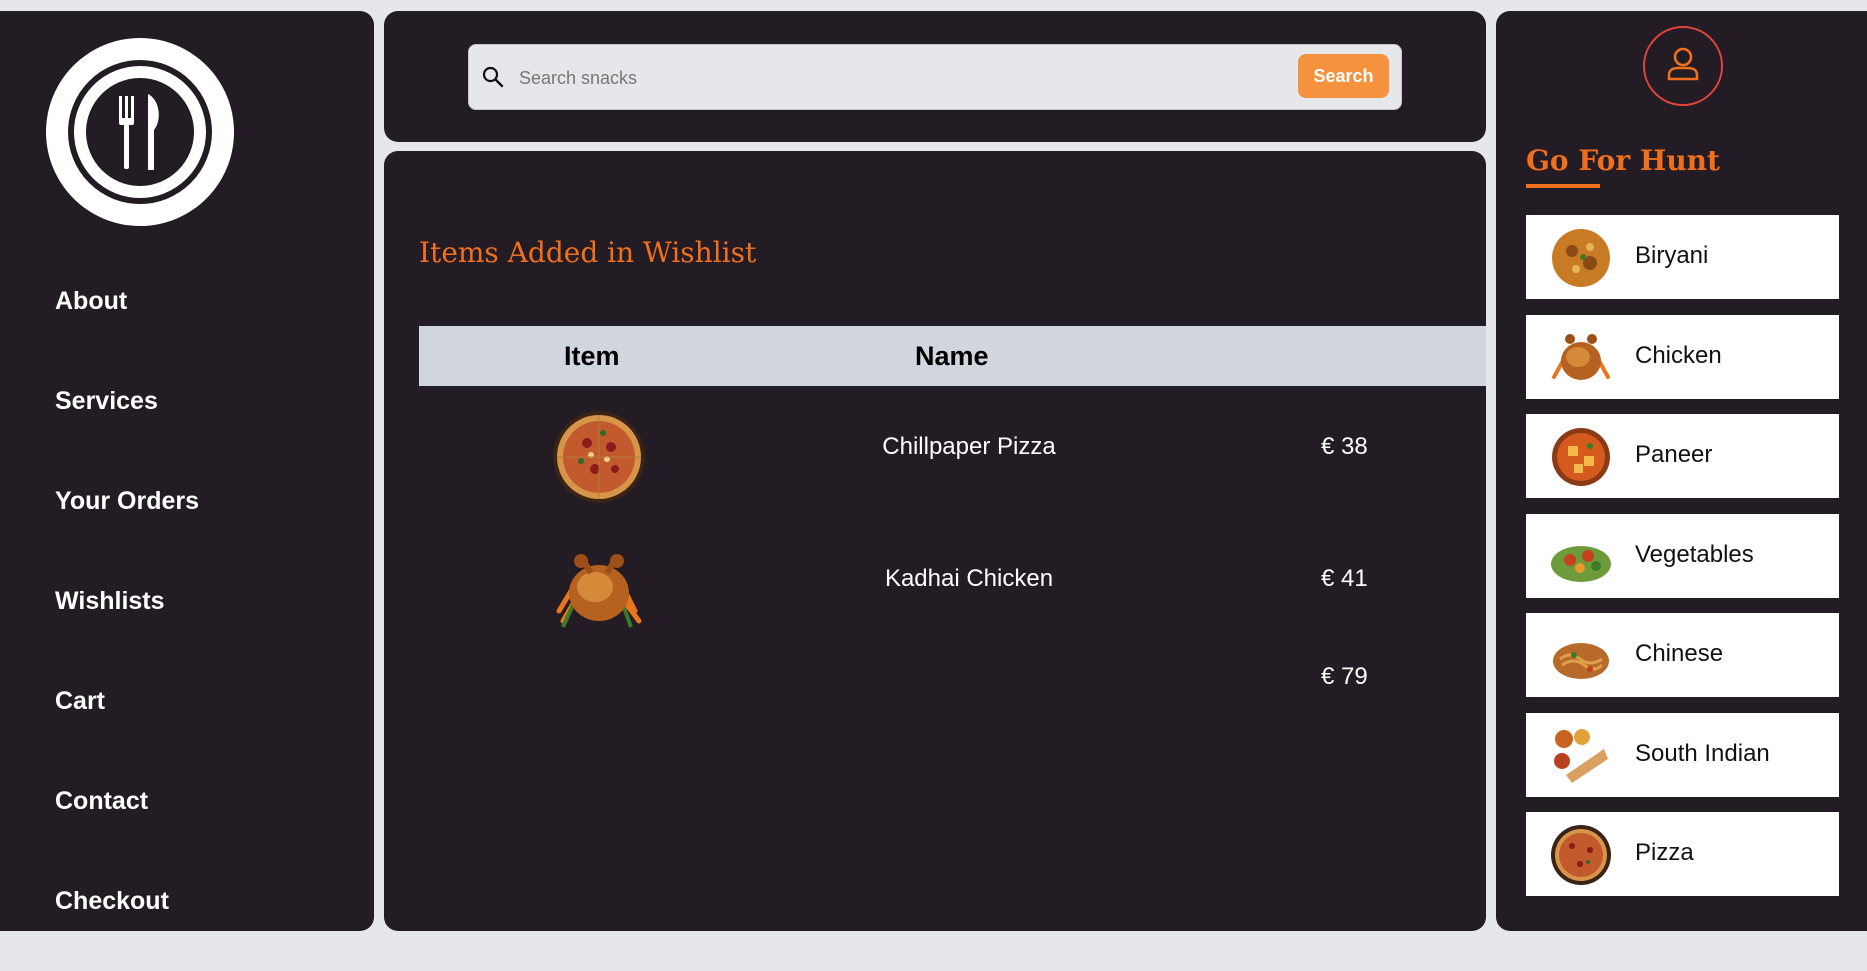 This screenshot has height=971, width=1867. Describe the element at coordinates (1581, 564) in the screenshot. I see `vegetables-image` at that location.